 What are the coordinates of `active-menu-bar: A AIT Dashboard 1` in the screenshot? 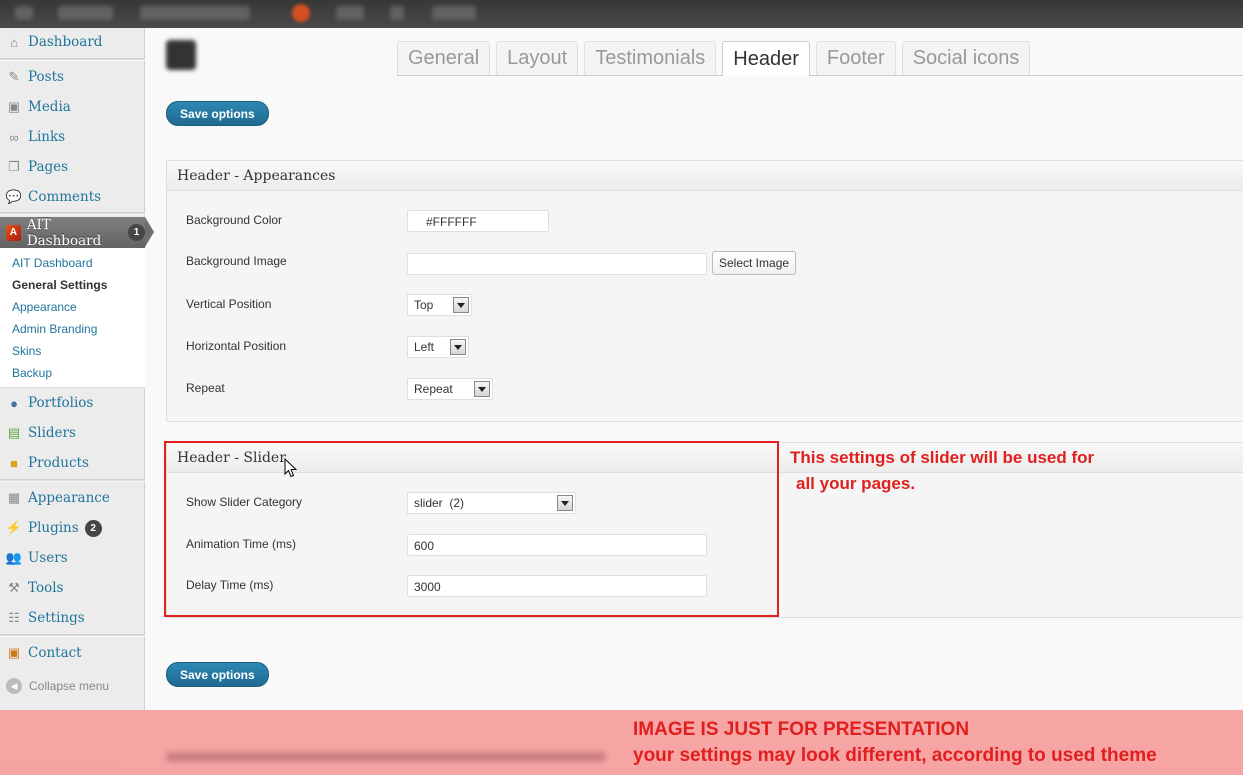 It's located at (72, 232).